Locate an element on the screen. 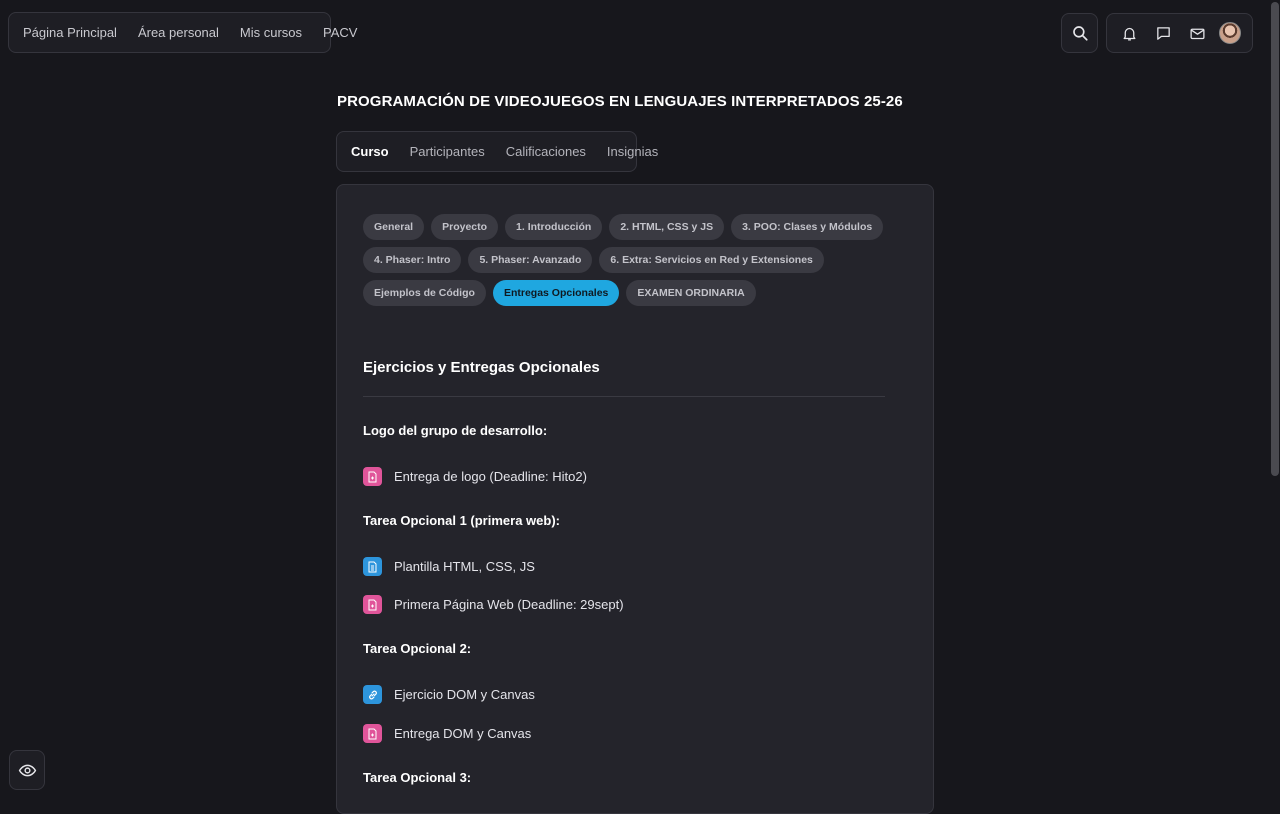 The image size is (1280, 814). file-icon is located at coordinates (372, 566).